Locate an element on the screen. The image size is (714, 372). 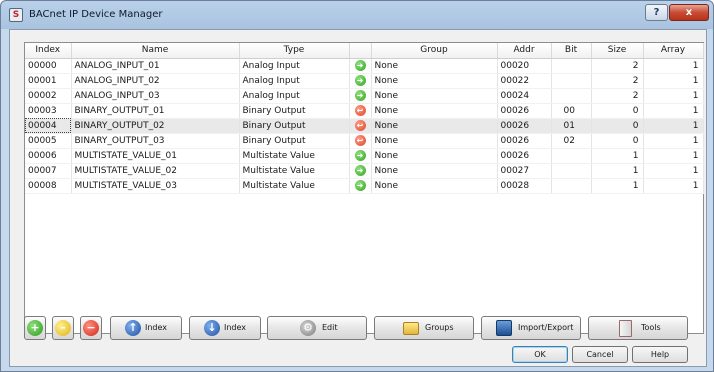
header-index: Index is located at coordinates (48, 51).